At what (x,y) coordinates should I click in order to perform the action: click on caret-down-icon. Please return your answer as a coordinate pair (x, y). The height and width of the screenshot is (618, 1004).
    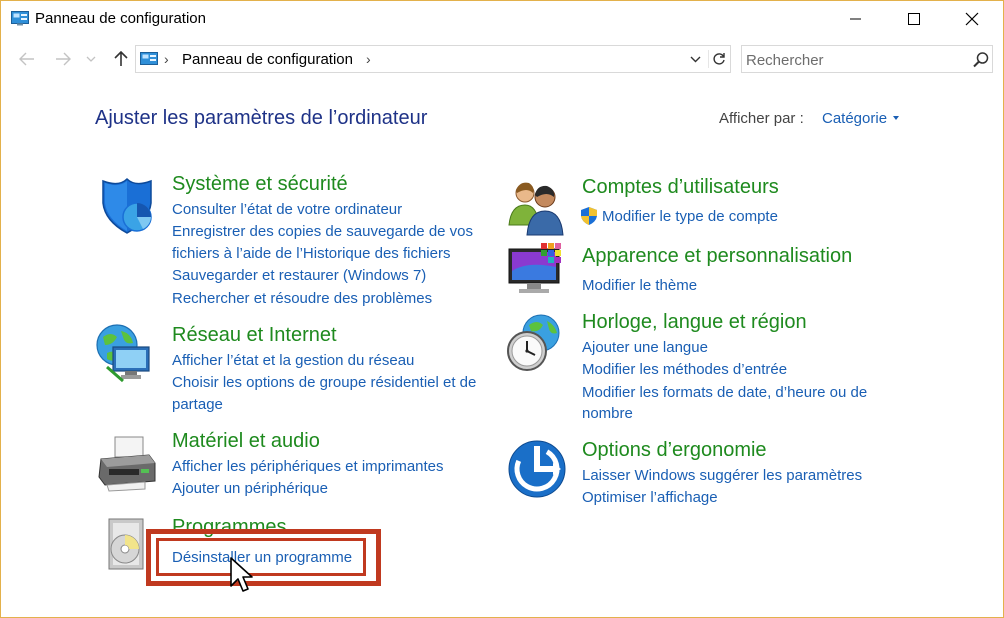
    Looking at the image, I should click on (896, 118).